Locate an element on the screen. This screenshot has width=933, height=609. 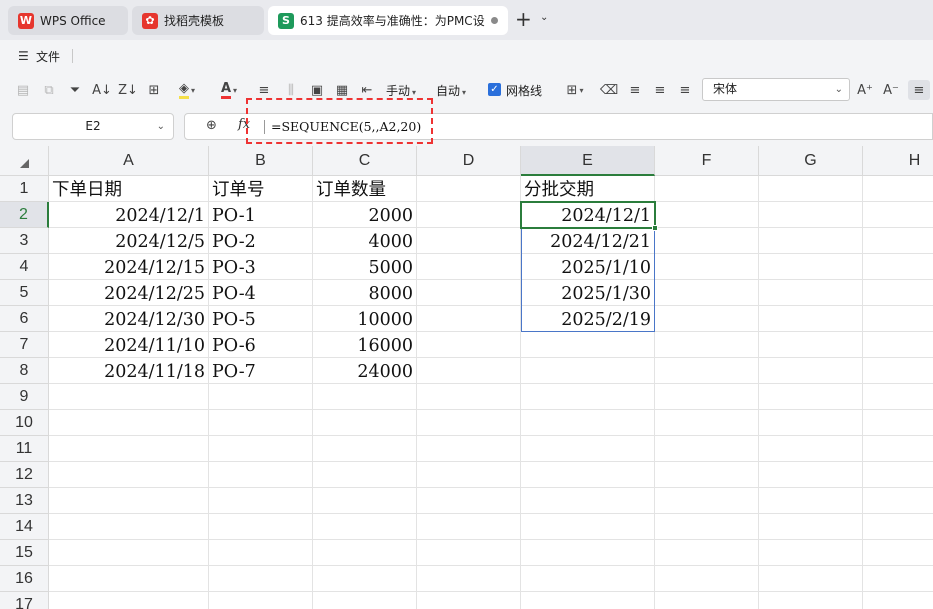
wrap-text-icon: ≡ is located at coordinates (264, 90).